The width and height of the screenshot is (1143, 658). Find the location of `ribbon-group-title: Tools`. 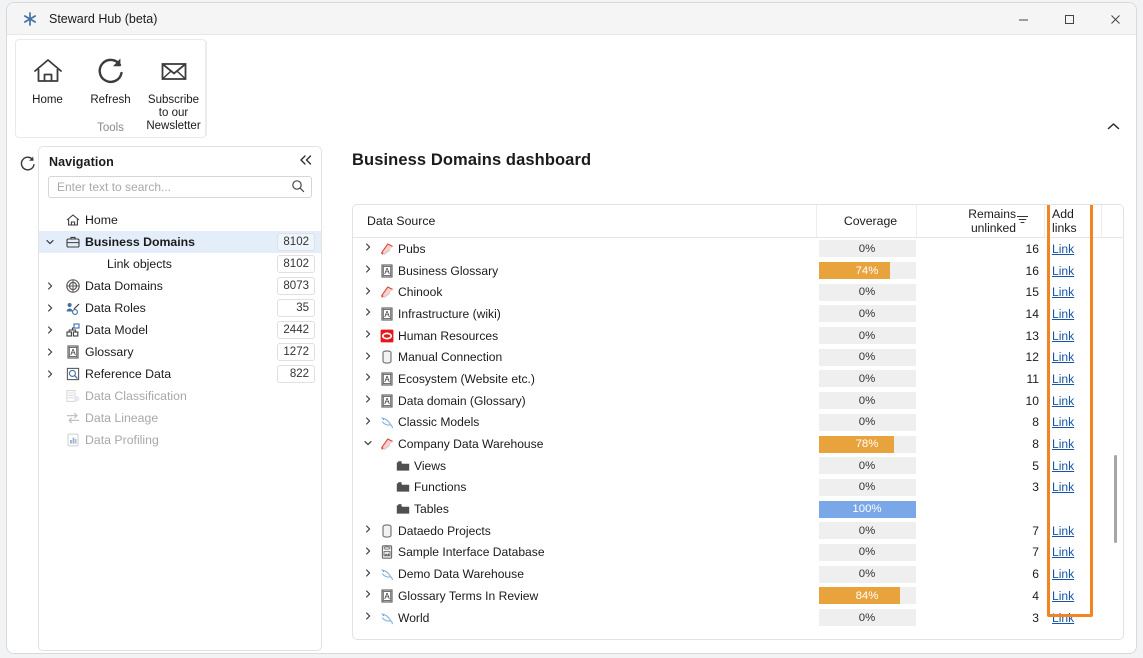

ribbon-group-title: Tools is located at coordinates (110, 128).